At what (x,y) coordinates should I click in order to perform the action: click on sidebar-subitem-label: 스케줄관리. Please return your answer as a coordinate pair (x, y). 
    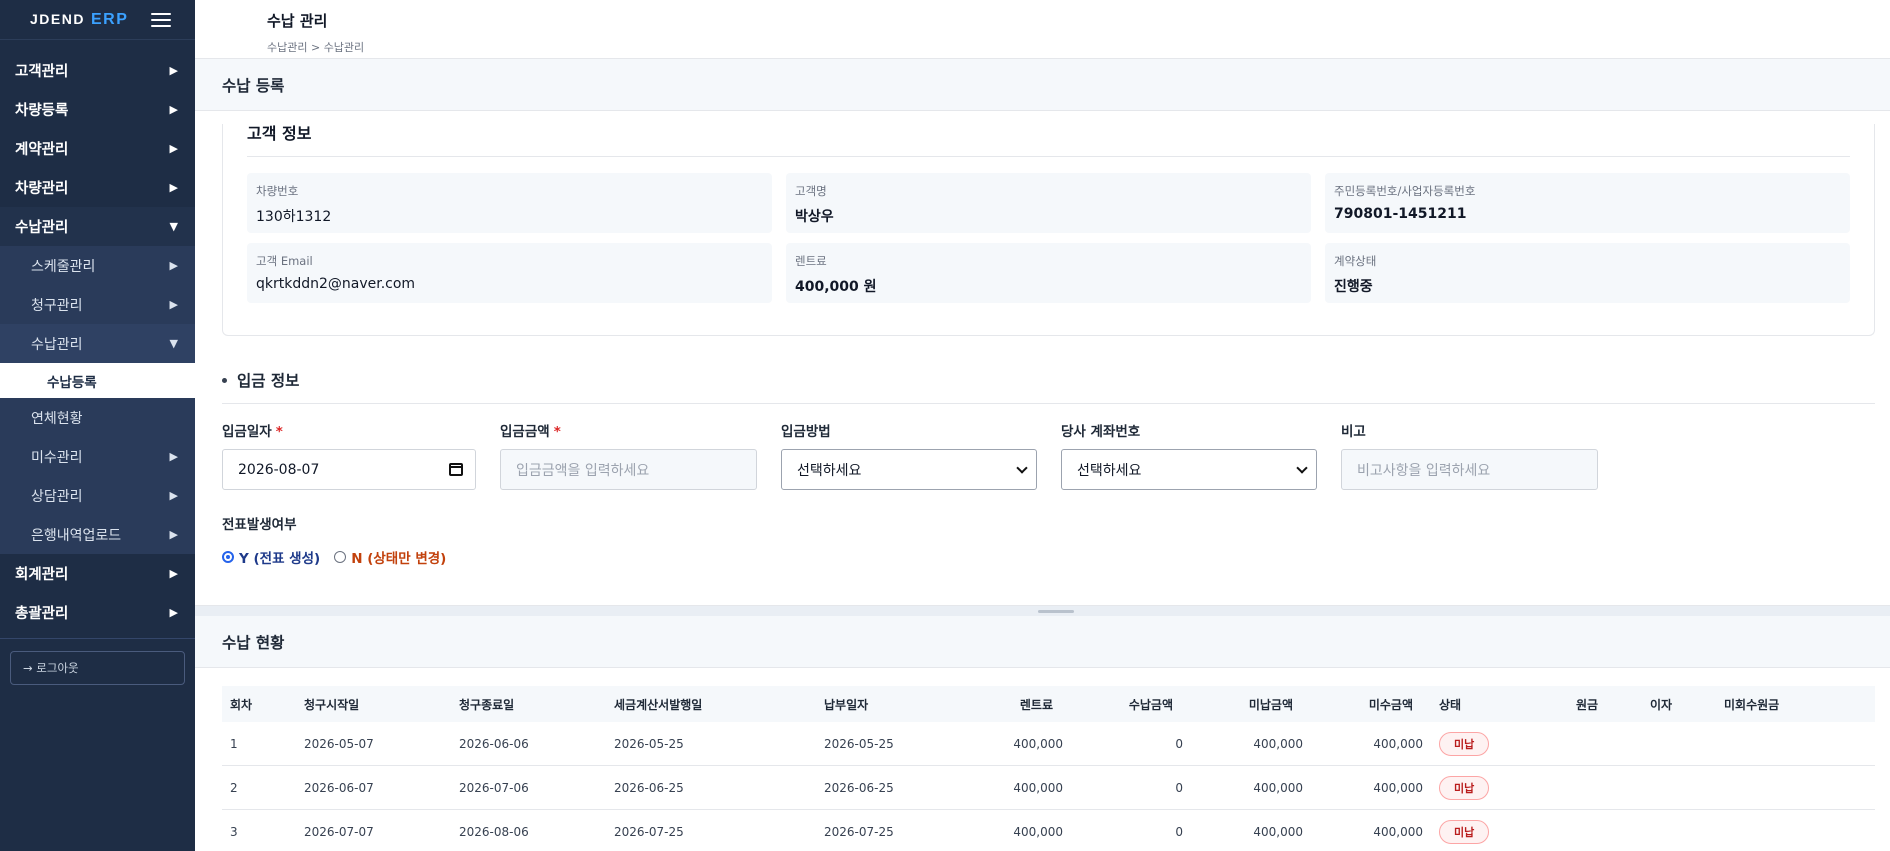
    Looking at the image, I should click on (63, 266).